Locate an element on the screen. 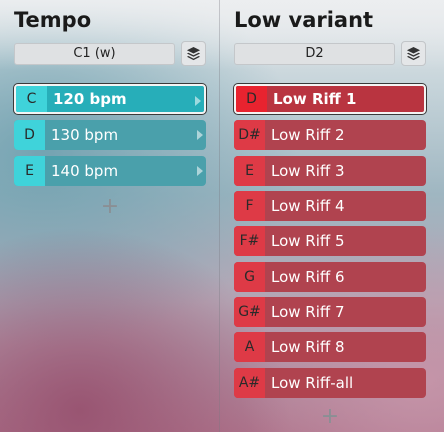  low-variant-item-note: A is located at coordinates (249, 347).